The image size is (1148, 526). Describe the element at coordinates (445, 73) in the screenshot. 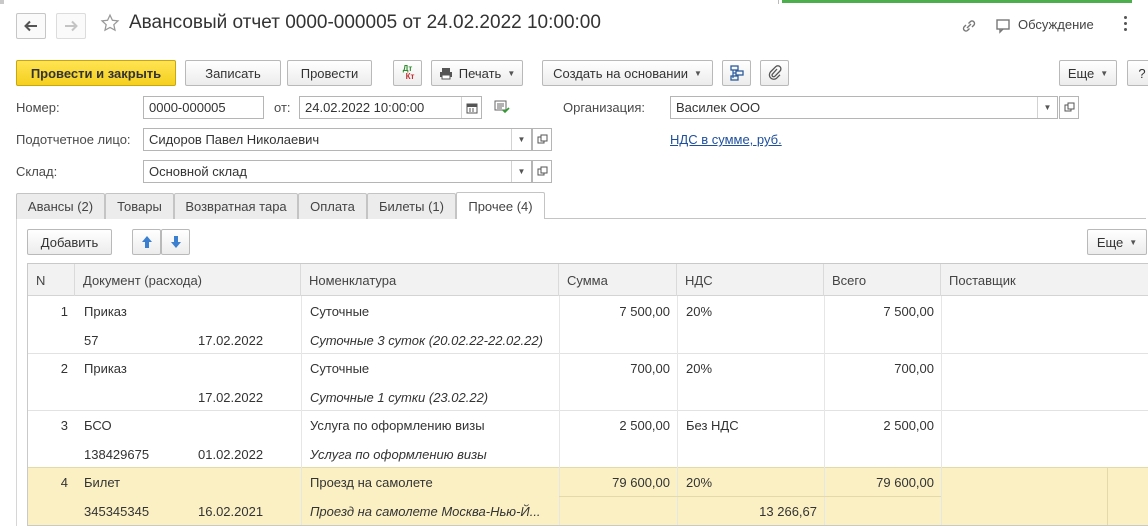

I see `printer-icon` at that location.